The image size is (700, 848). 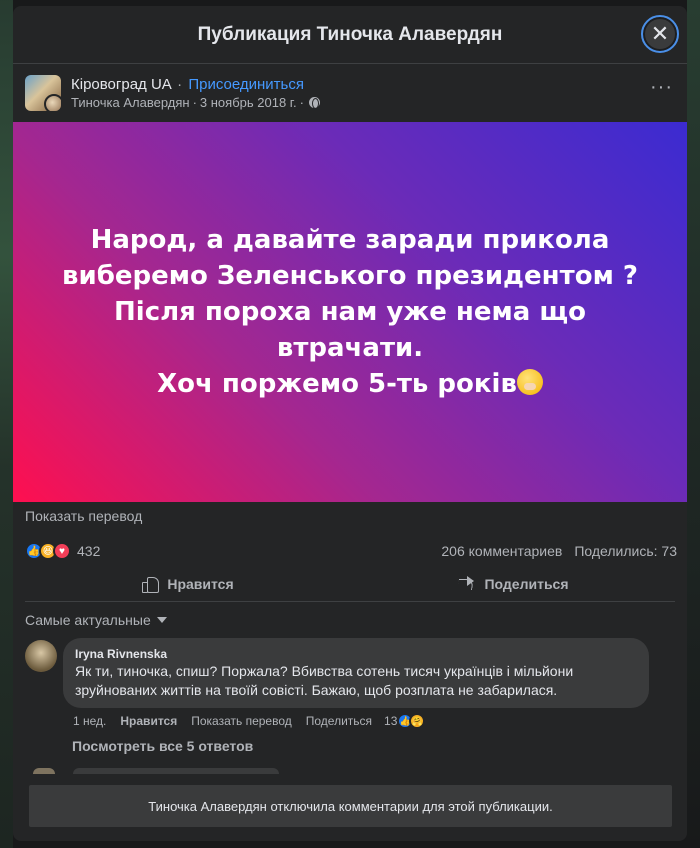 I want to click on share-count-link: Поделились: 73, so click(x=625, y=551).